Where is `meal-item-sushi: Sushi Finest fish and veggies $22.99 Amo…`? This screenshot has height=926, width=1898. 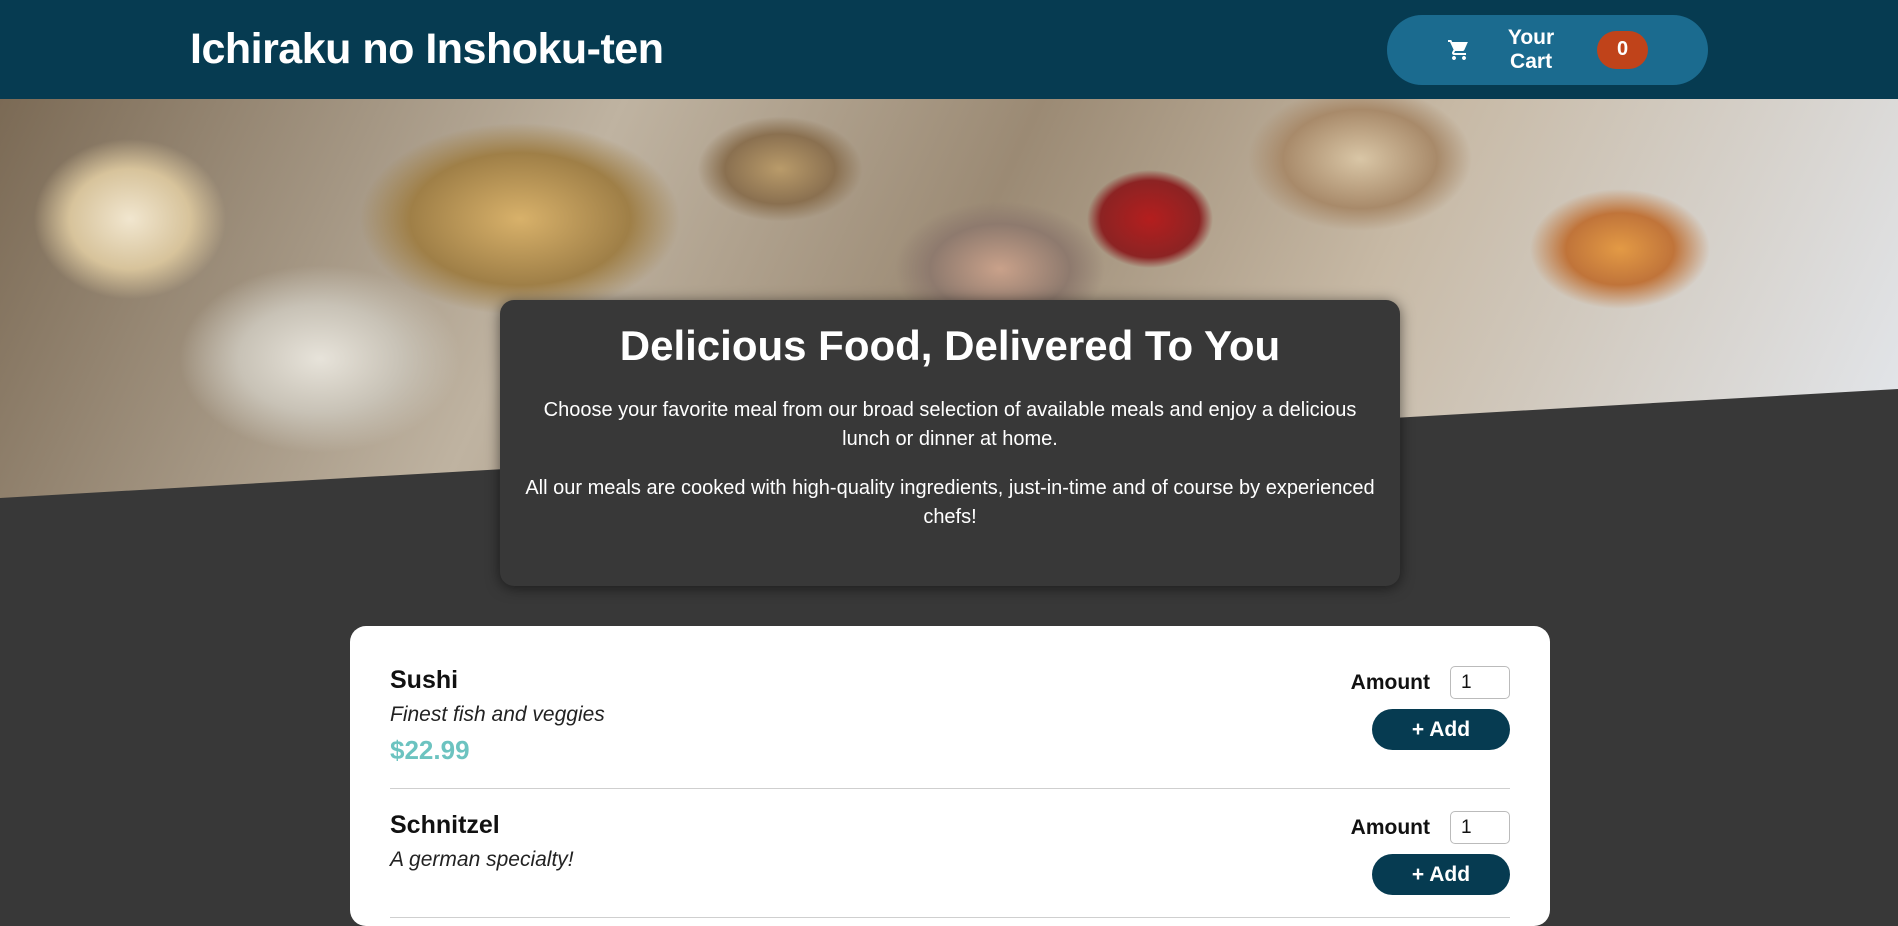 meal-item-sushi: Sushi Finest fish and veggies $22.99 Amo… is located at coordinates (950, 727).